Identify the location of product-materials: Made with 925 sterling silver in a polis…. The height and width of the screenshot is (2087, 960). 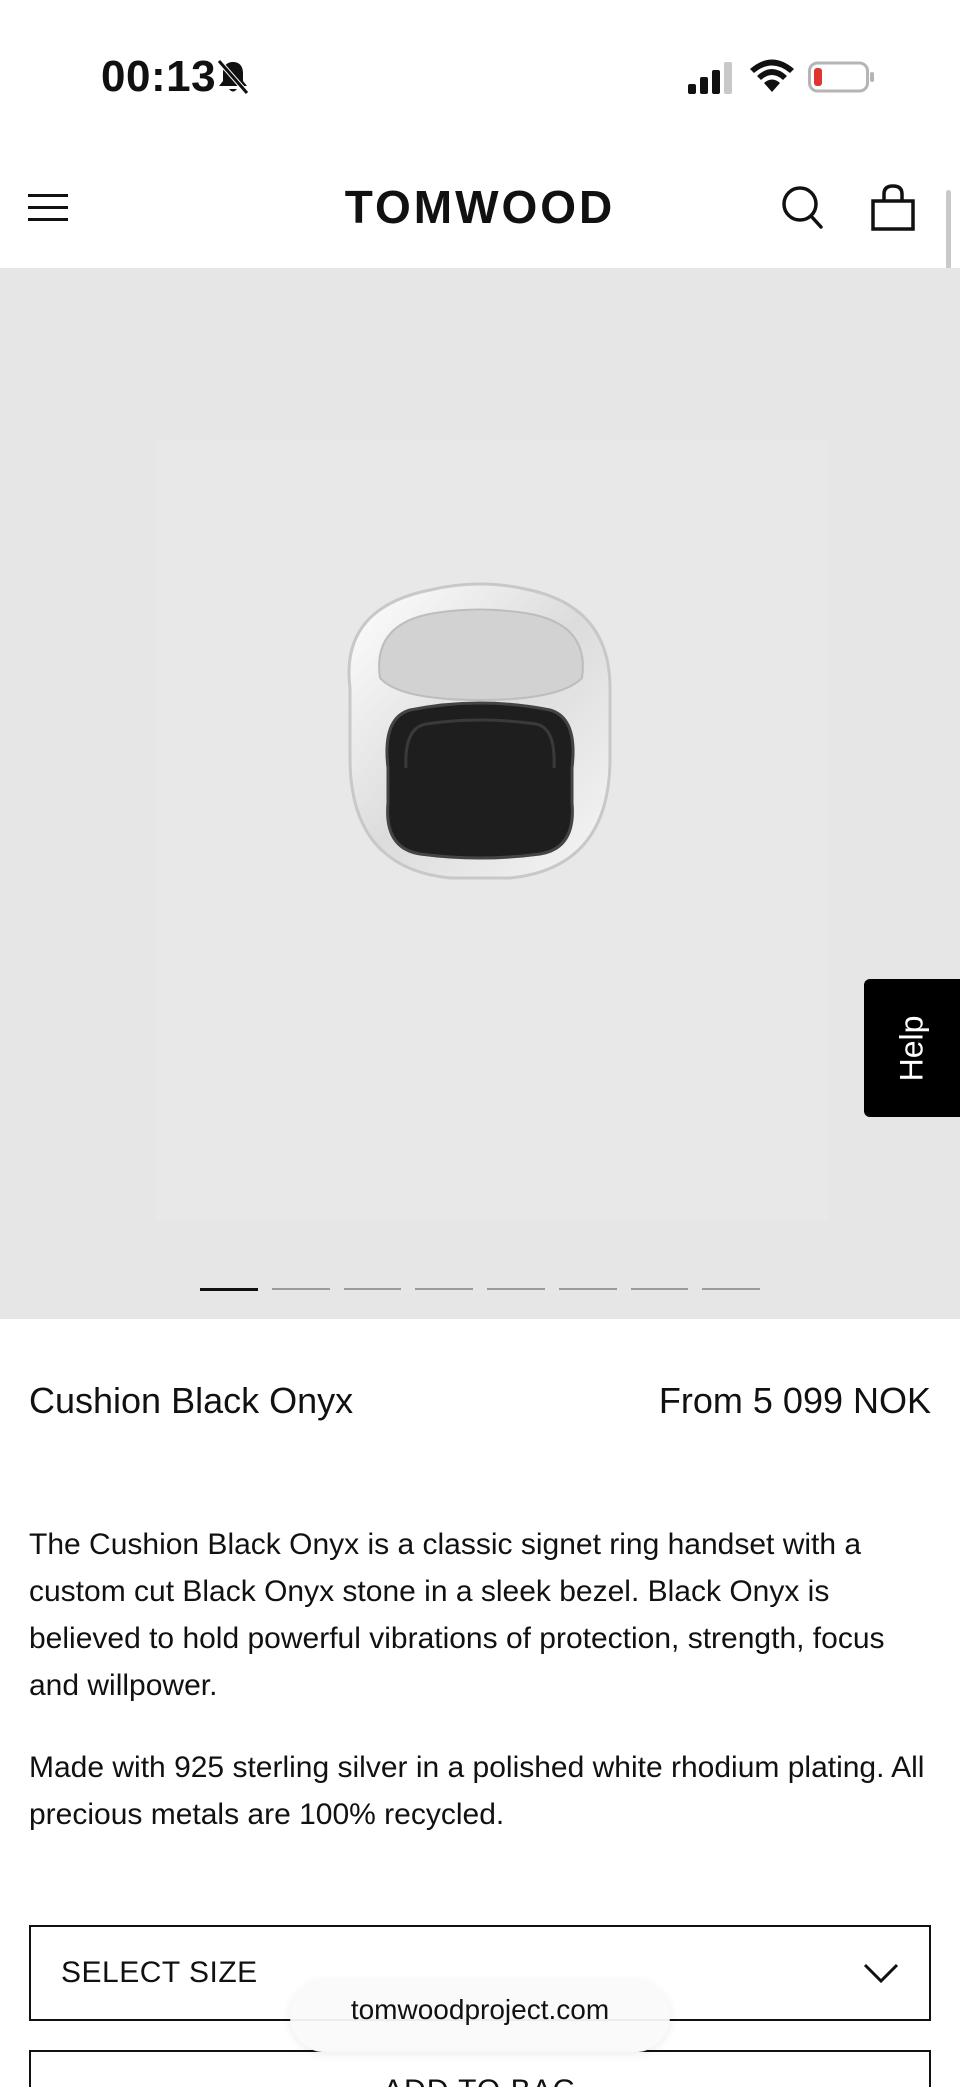
(477, 1791).